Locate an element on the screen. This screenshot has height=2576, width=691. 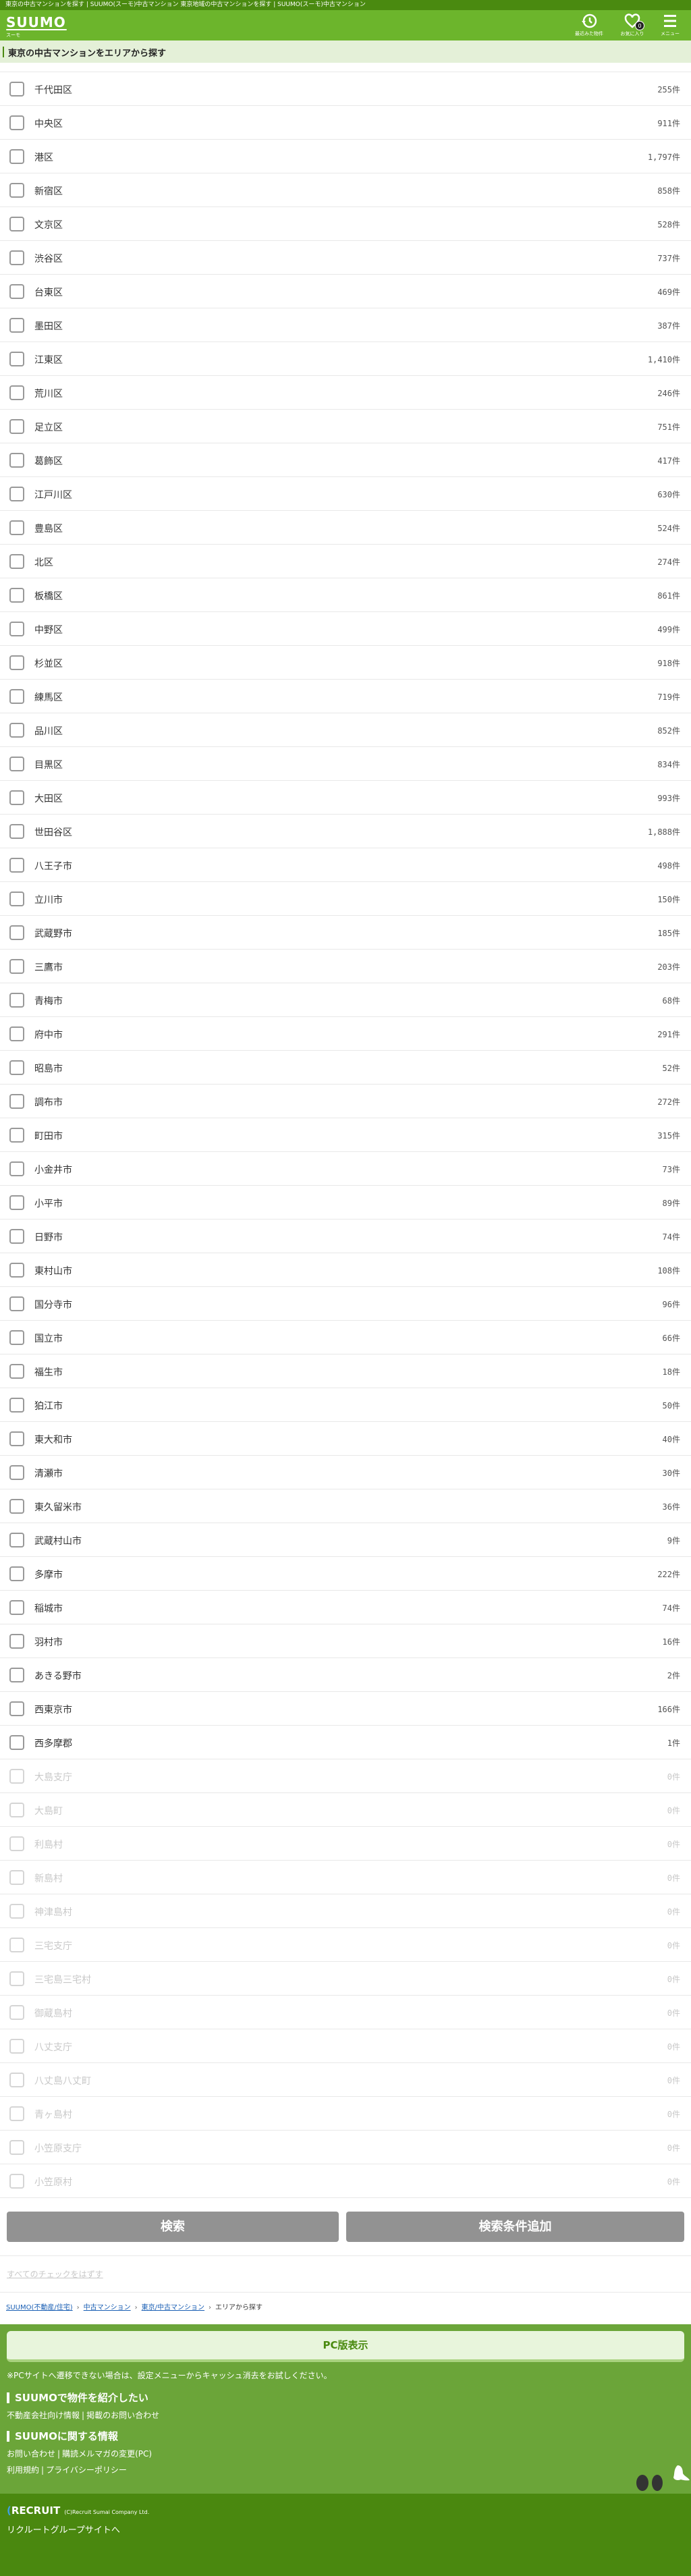
area-row: 福生市 18件 is located at coordinates (345, 1371).